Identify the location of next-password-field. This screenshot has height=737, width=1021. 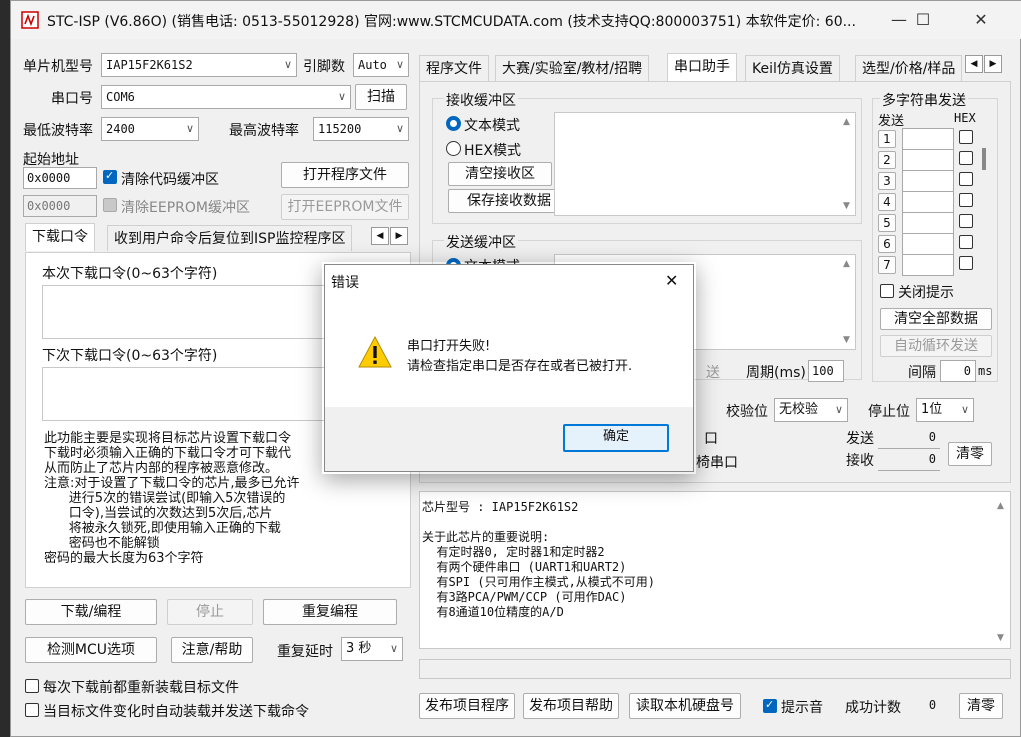
(192, 394).